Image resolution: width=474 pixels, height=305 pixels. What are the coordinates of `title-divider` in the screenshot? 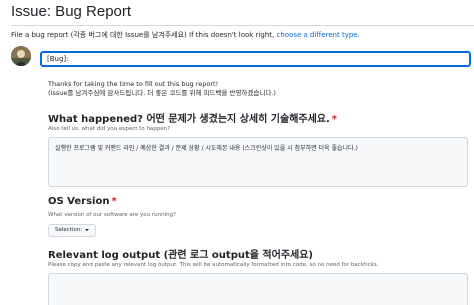 It's located at (242, 25).